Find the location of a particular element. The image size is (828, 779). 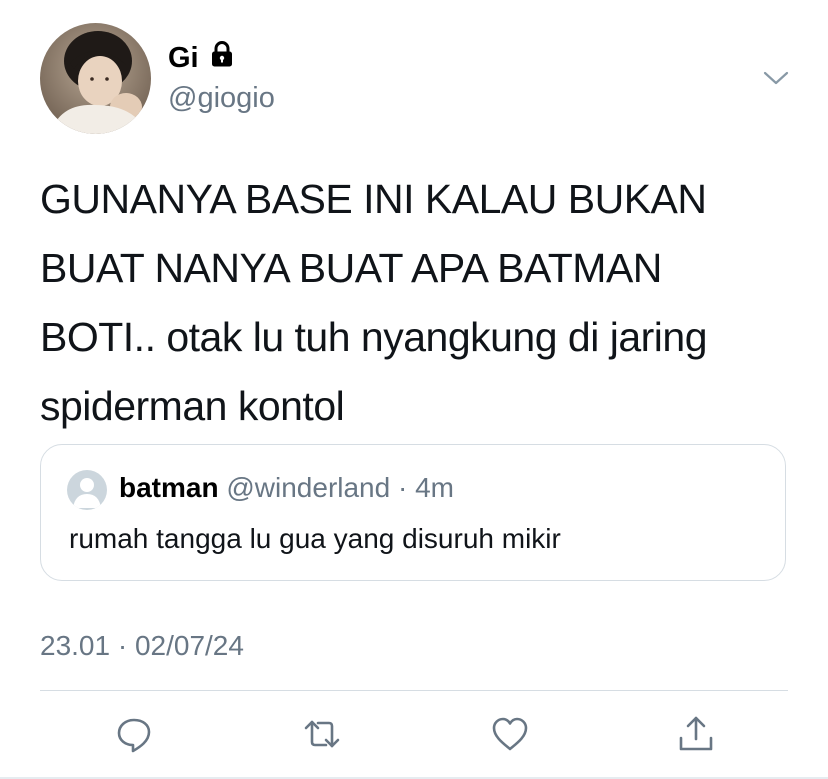

tweet-text-line: GUNANYA BASE INI KALAU BUKAN is located at coordinates (373, 199).